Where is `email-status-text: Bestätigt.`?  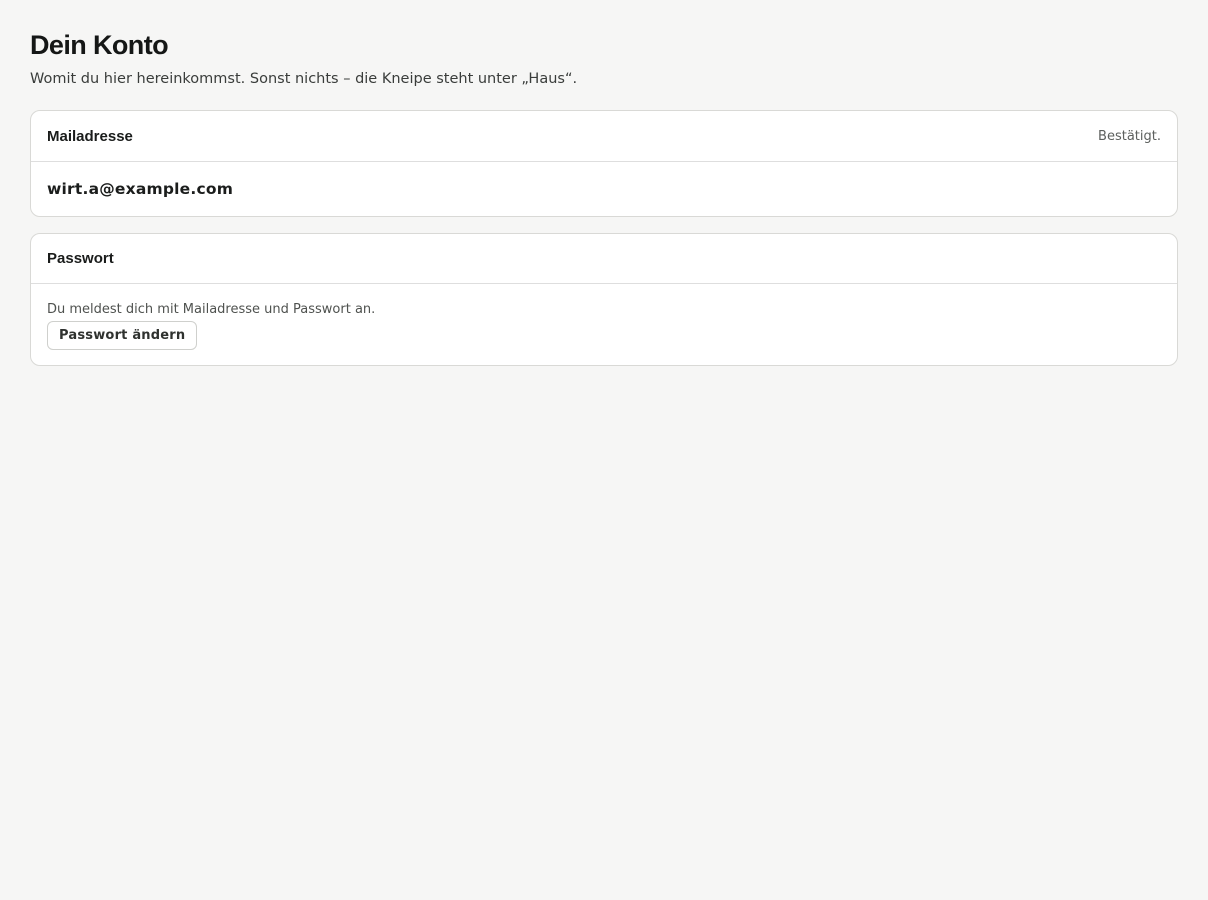
email-status-text: Bestätigt. is located at coordinates (1129, 136).